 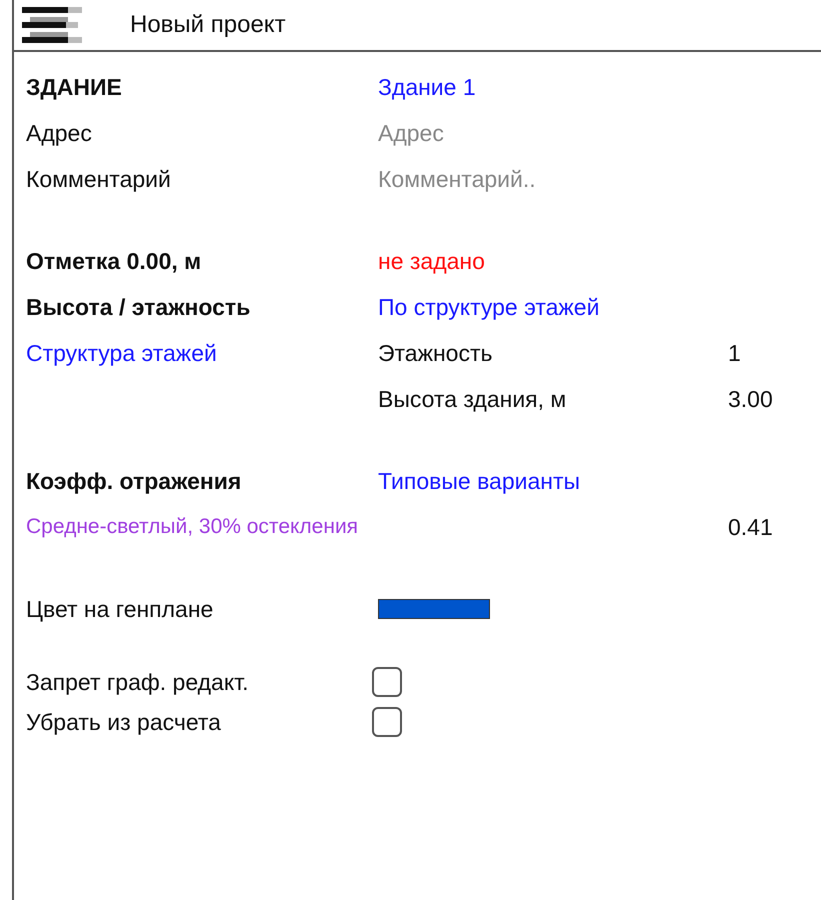 I want to click on presets-link: Типовые варианты, so click(x=553, y=481).